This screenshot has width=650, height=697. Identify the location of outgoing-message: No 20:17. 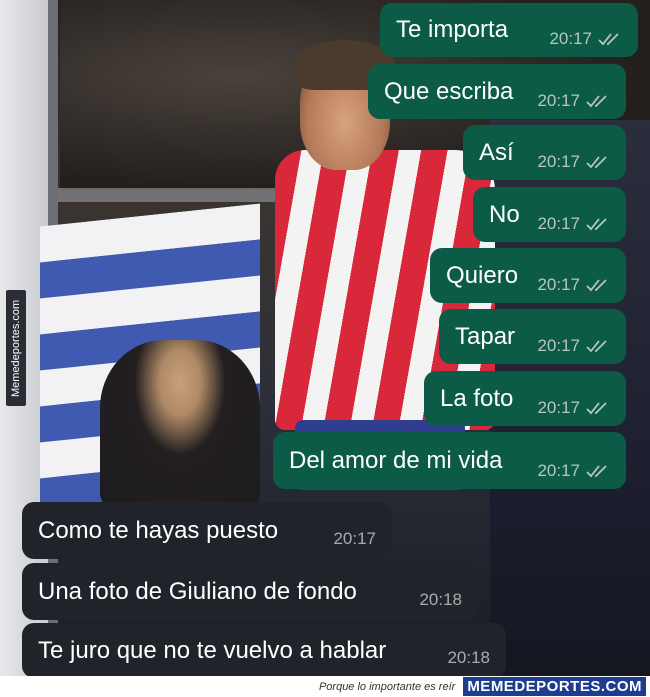
(549, 214).